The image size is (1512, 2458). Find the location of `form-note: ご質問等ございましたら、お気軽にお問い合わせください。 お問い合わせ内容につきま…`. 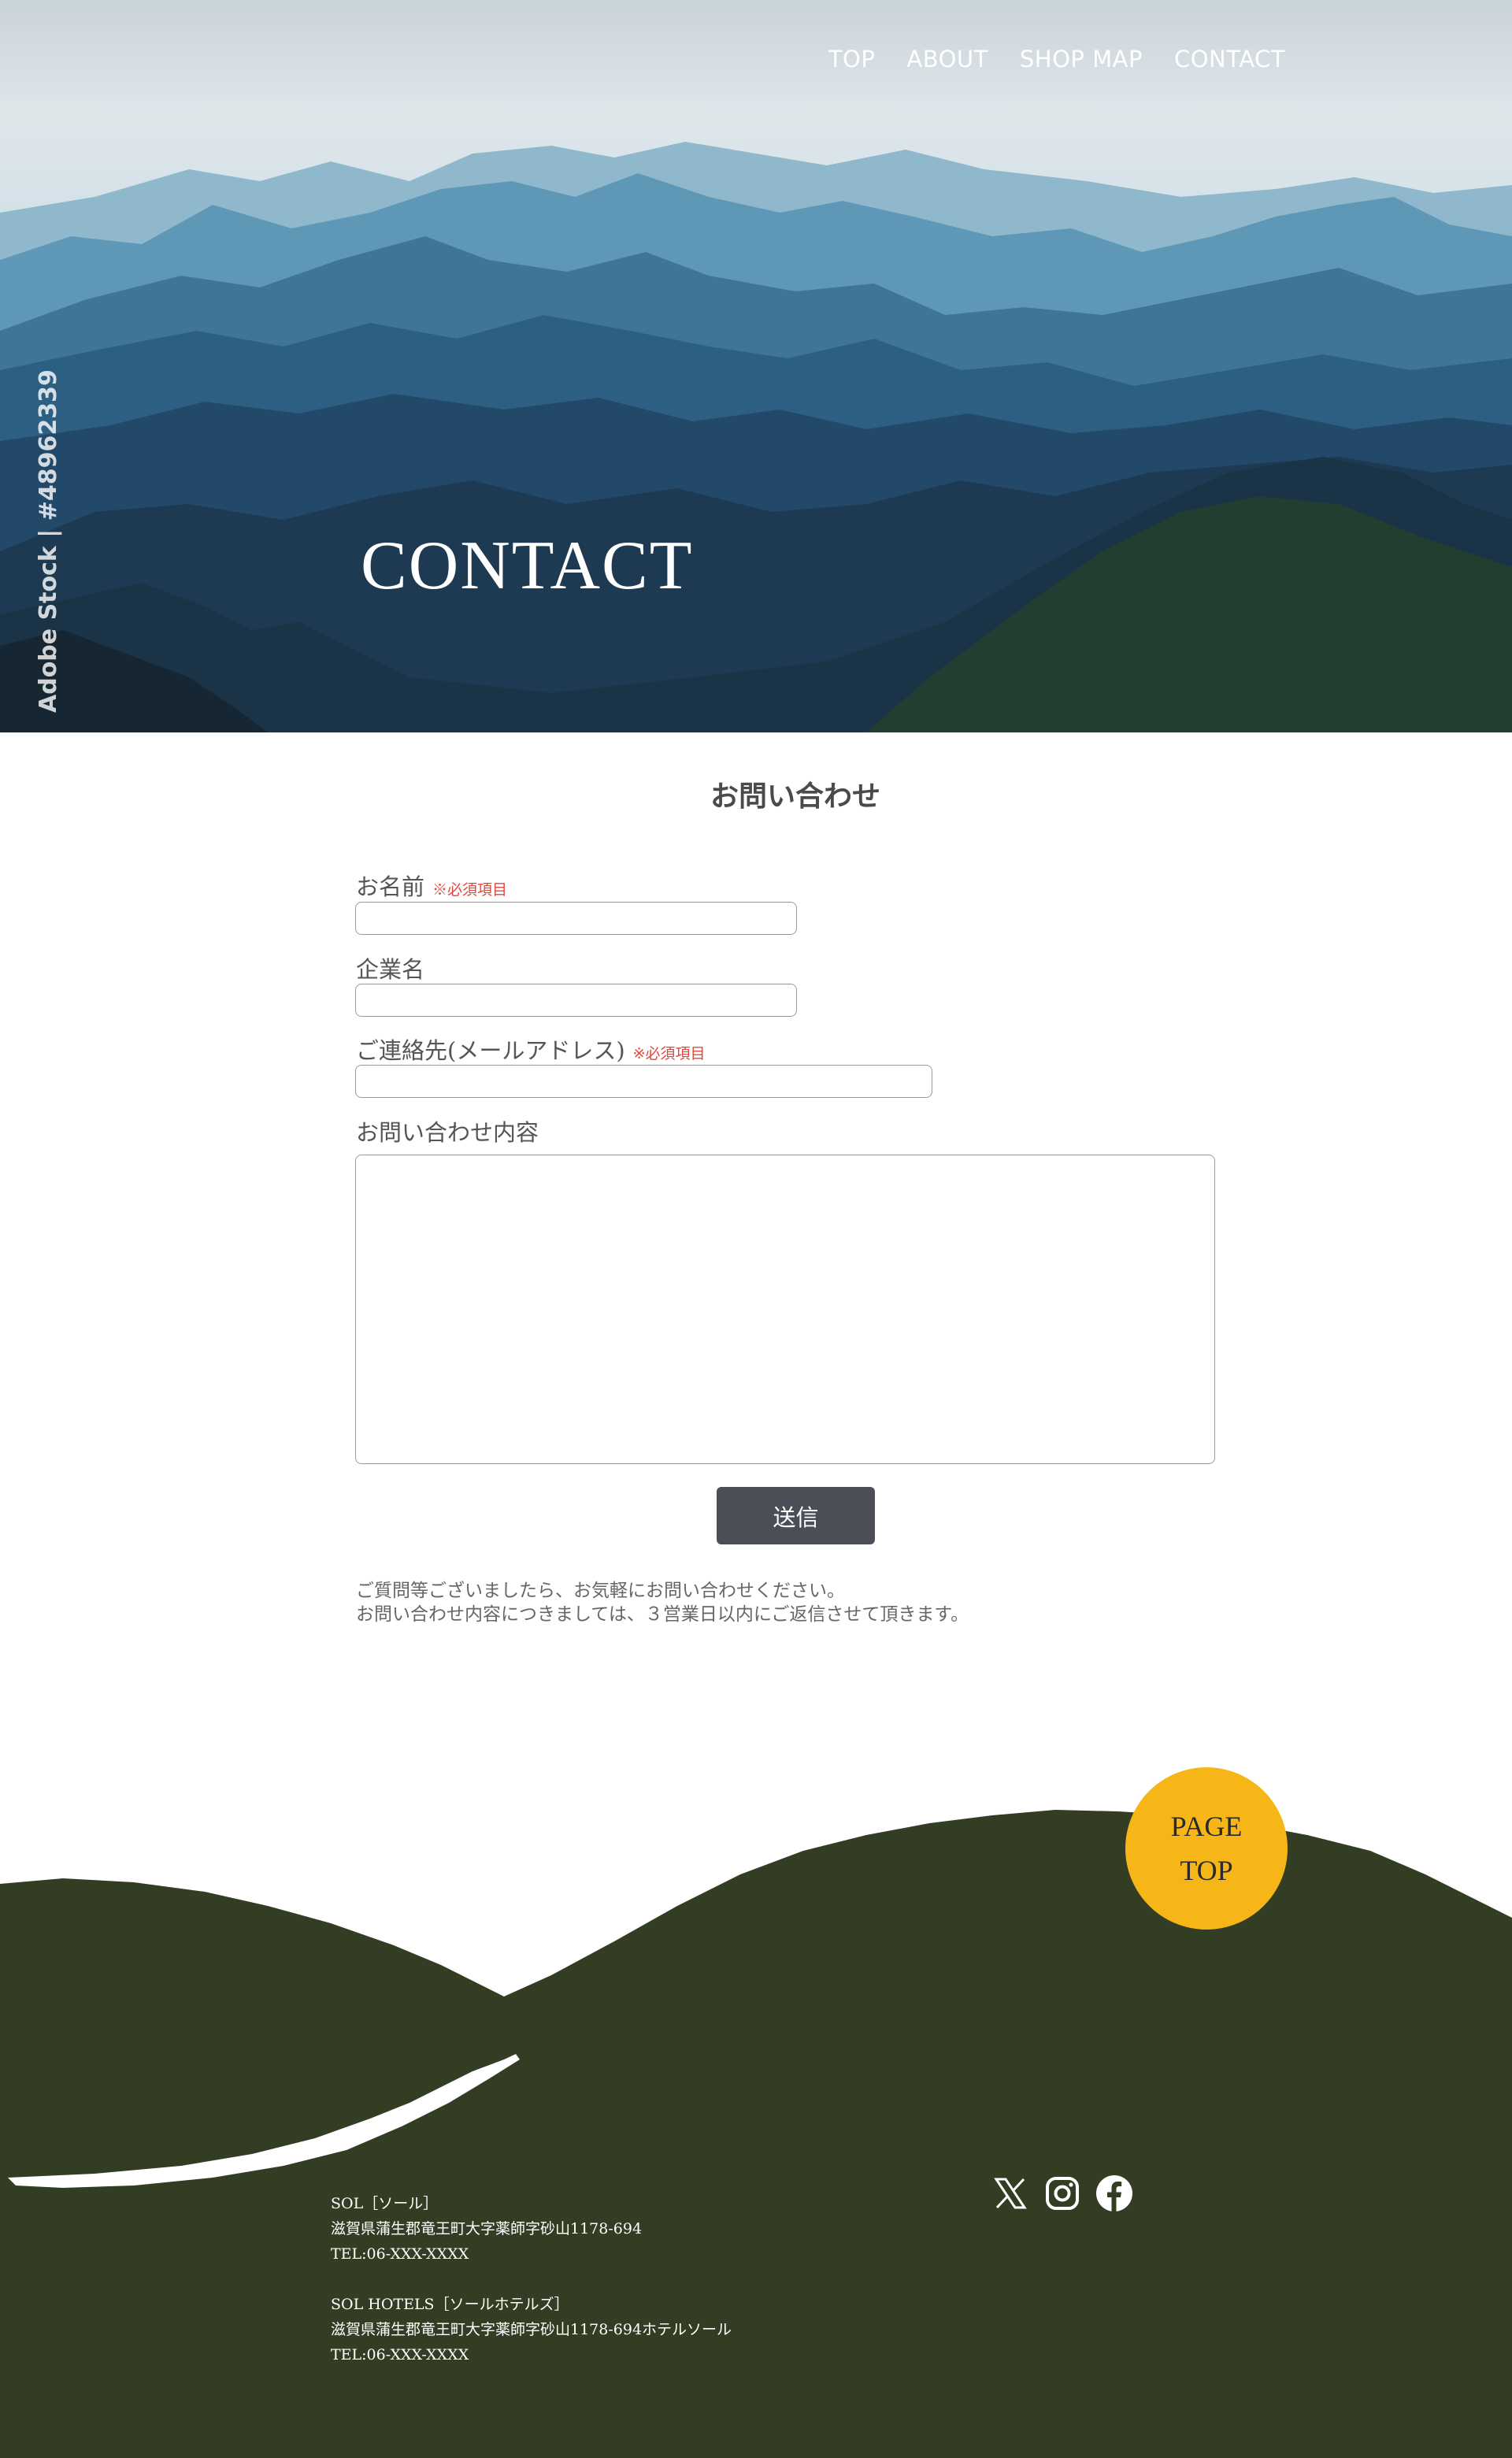

form-note: ご質問等ございましたら、お気軽にお問い合わせください。 お問い合わせ内容につきま… is located at coordinates (662, 1602).